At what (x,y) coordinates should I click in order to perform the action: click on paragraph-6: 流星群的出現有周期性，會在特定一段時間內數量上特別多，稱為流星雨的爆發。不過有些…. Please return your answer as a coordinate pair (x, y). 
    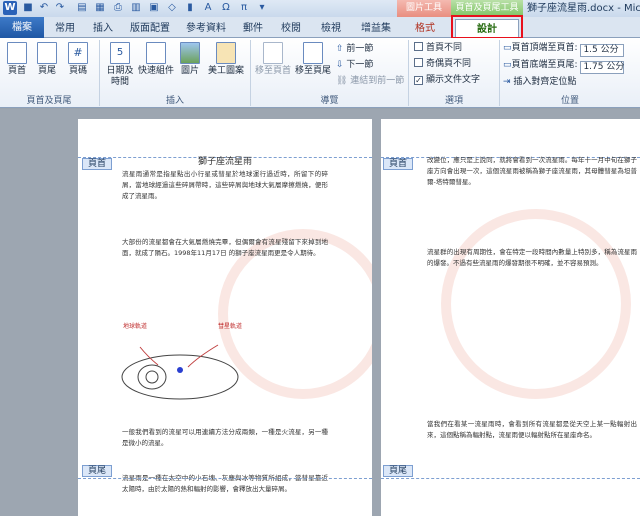
    Looking at the image, I should click on (532, 327).